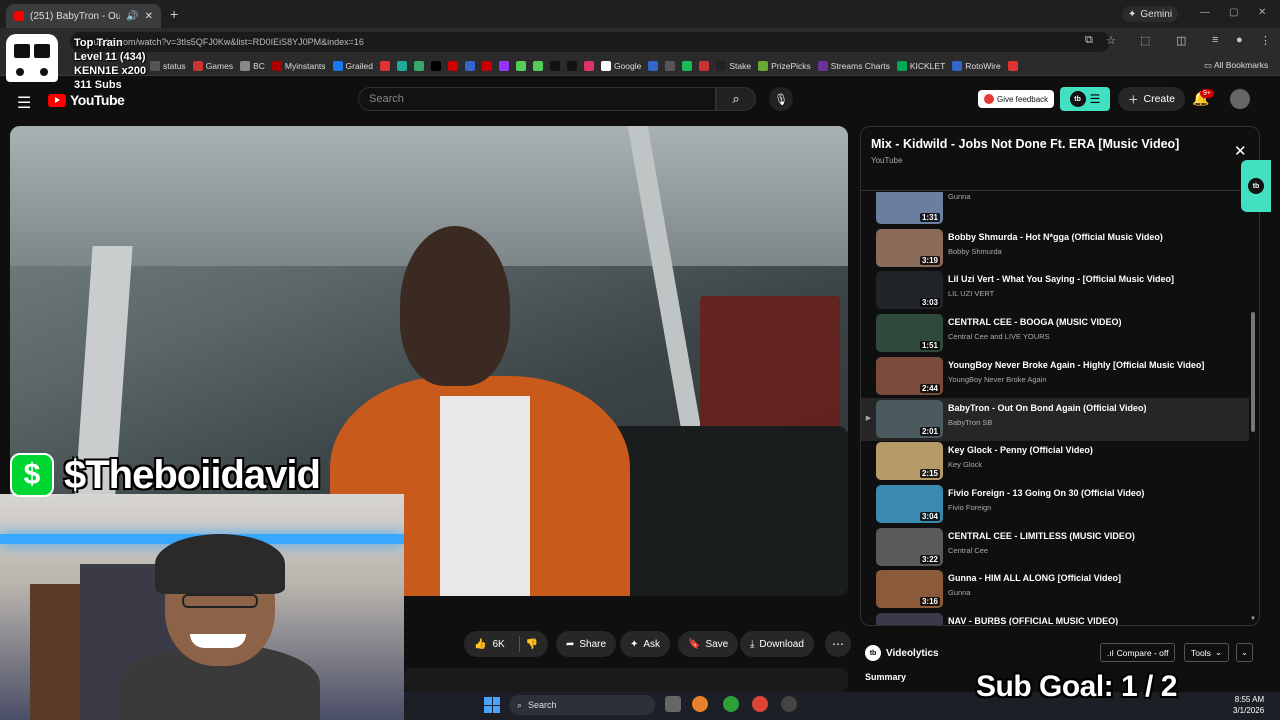 This screenshot has height=720, width=1280. I want to click on video-thumbnail: 1:51, so click(909, 333).